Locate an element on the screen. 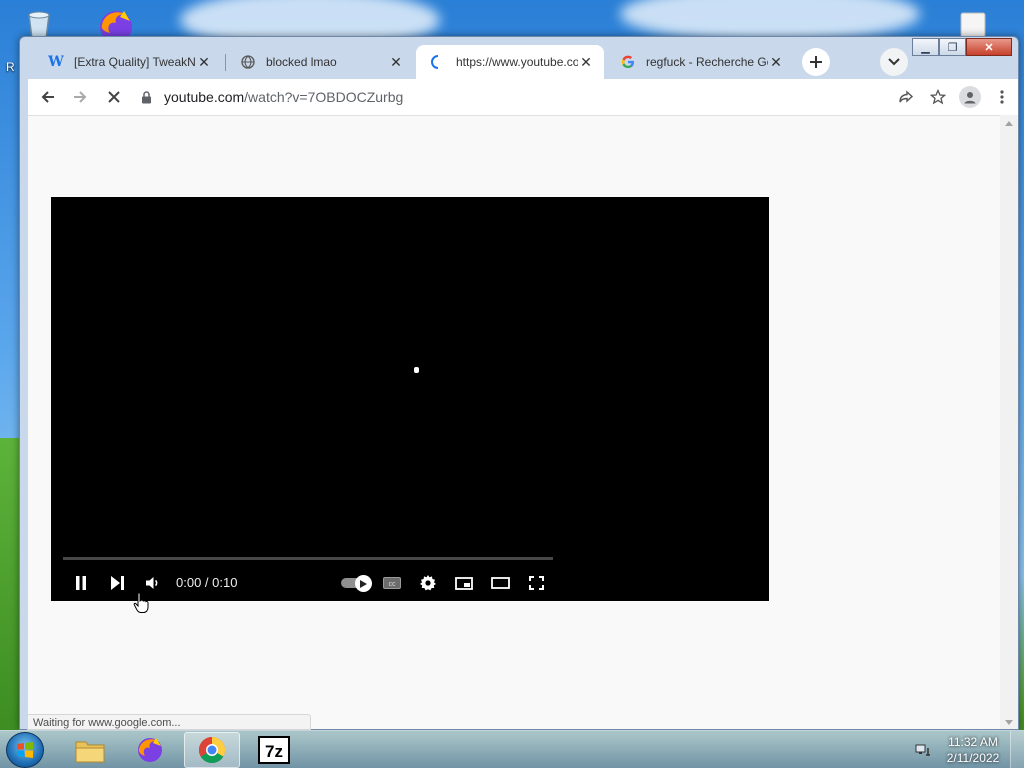  7zip-icon: 7z is located at coordinates (274, 750).